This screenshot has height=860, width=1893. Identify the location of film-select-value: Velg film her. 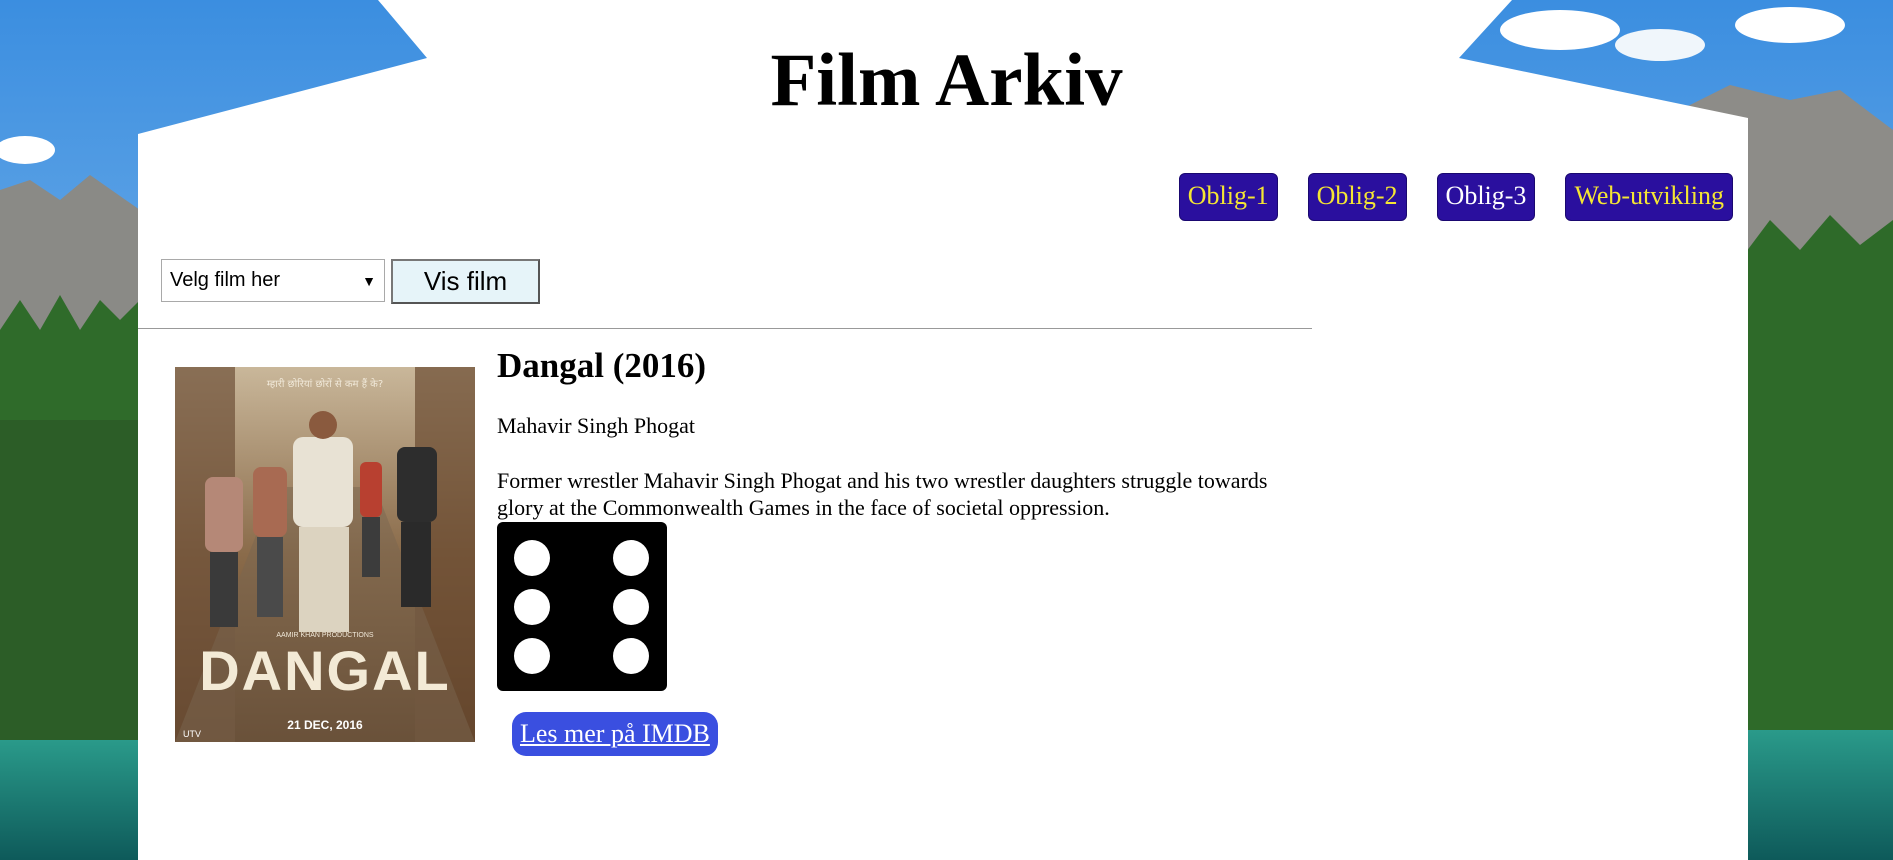
(225, 280).